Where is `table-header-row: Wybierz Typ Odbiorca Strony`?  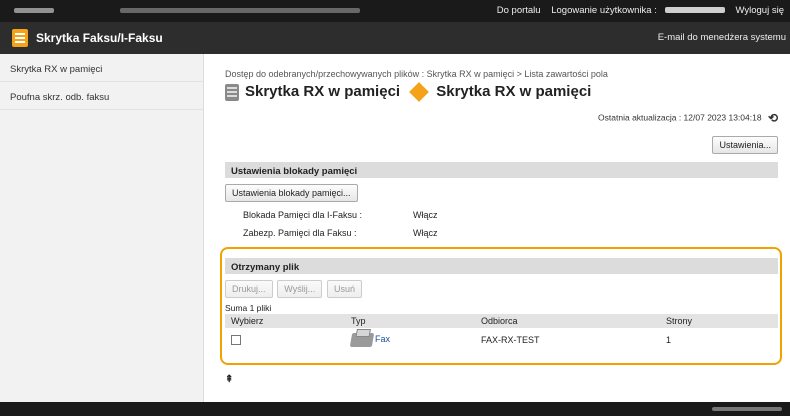
table-header-row: Wybierz Typ Odbiorca Strony is located at coordinates (501, 321).